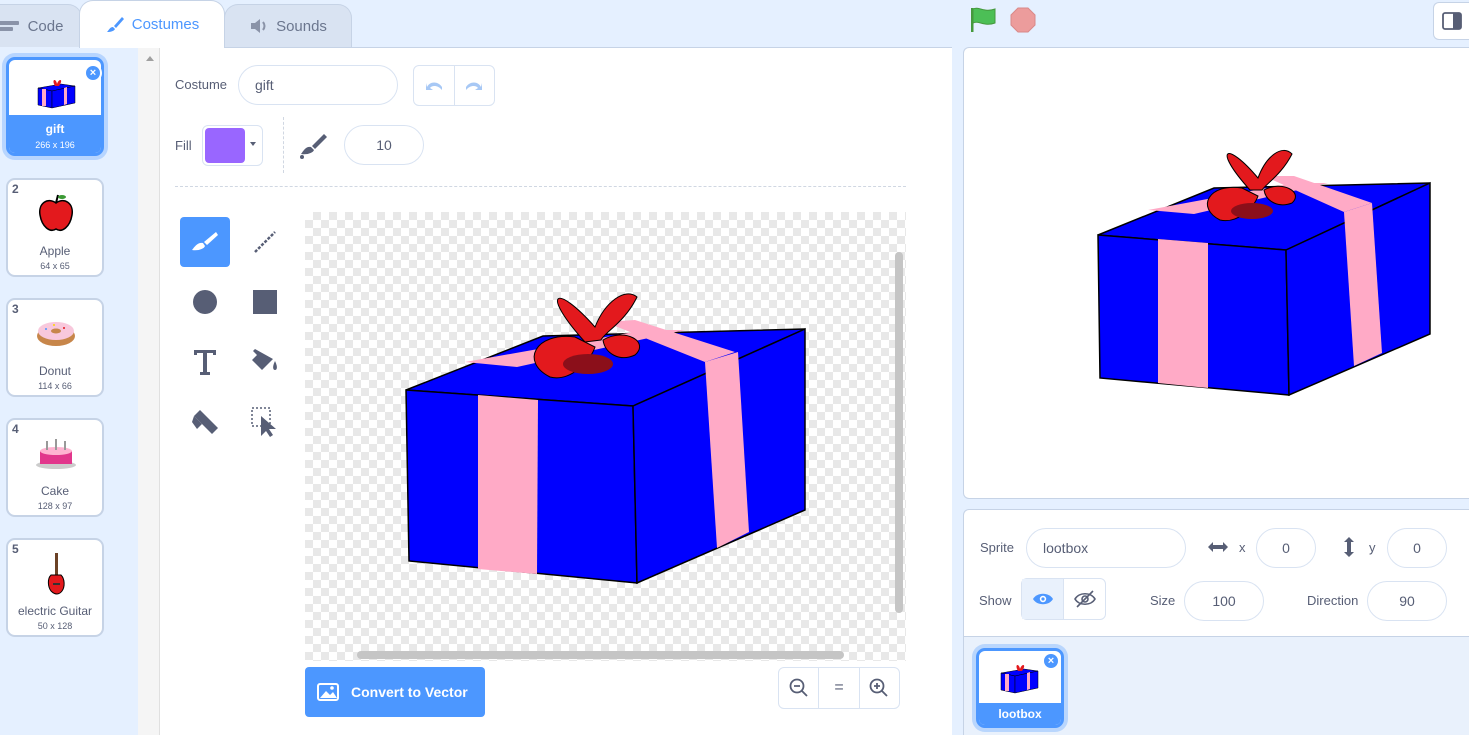  I want to click on zoom-out-button, so click(798, 688).